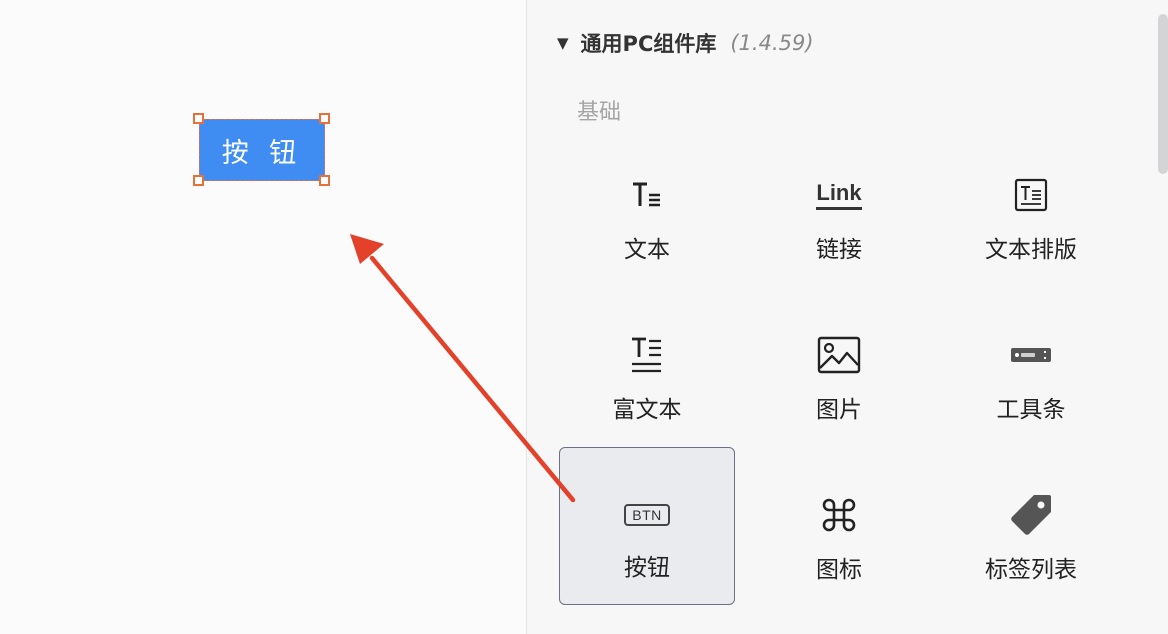 The image size is (1168, 634). Describe the element at coordinates (198, 180) in the screenshot. I see `resize-handle-bottom-left` at that location.